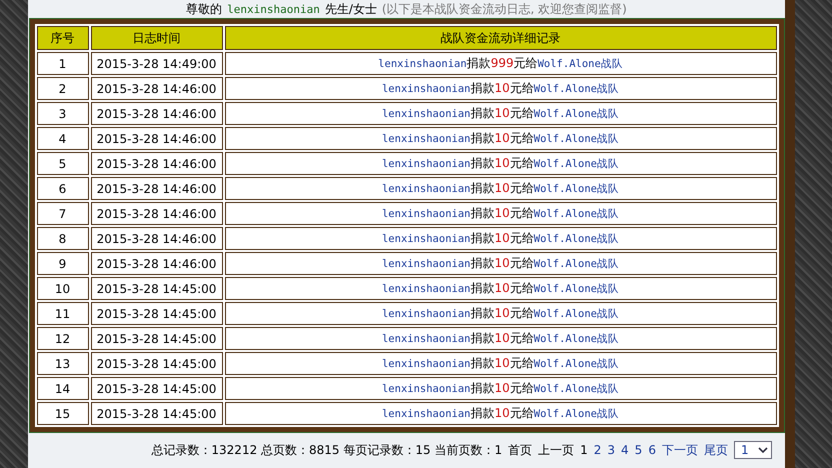 This screenshot has height=468, width=832. Describe the element at coordinates (350, 9) in the screenshot. I see `greeting-title: 先生/女士` at that location.